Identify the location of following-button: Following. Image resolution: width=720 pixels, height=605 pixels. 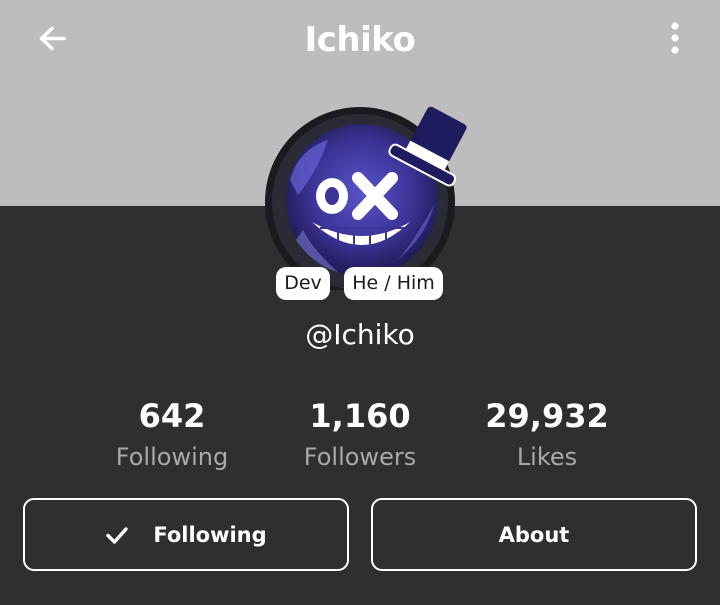
(186, 534).